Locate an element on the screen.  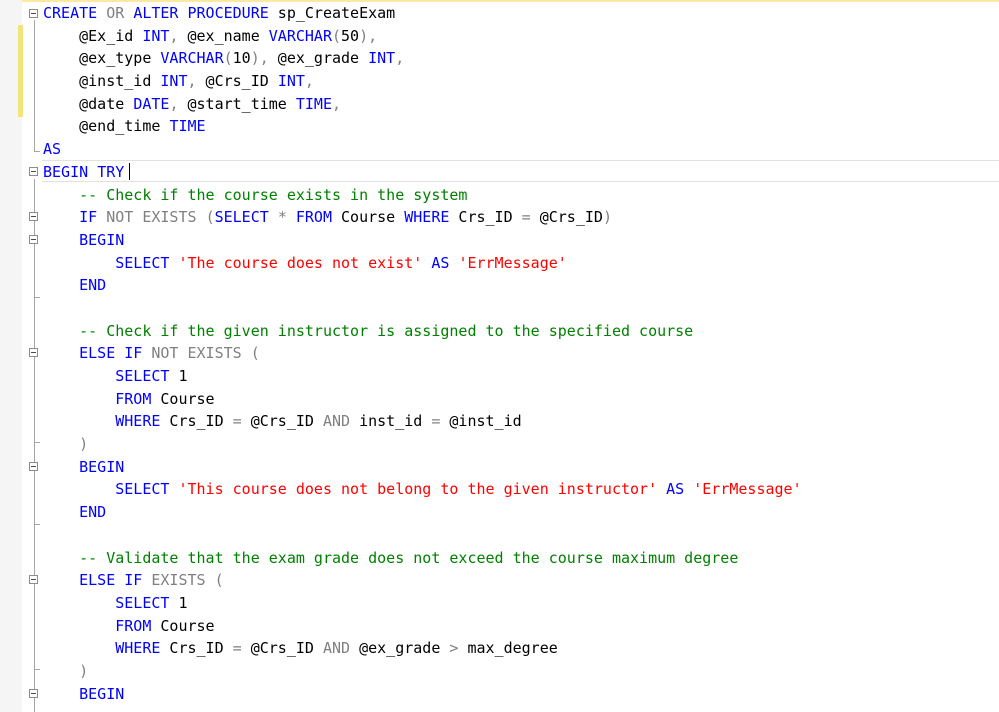
code-token: 10 is located at coordinates (241, 58).